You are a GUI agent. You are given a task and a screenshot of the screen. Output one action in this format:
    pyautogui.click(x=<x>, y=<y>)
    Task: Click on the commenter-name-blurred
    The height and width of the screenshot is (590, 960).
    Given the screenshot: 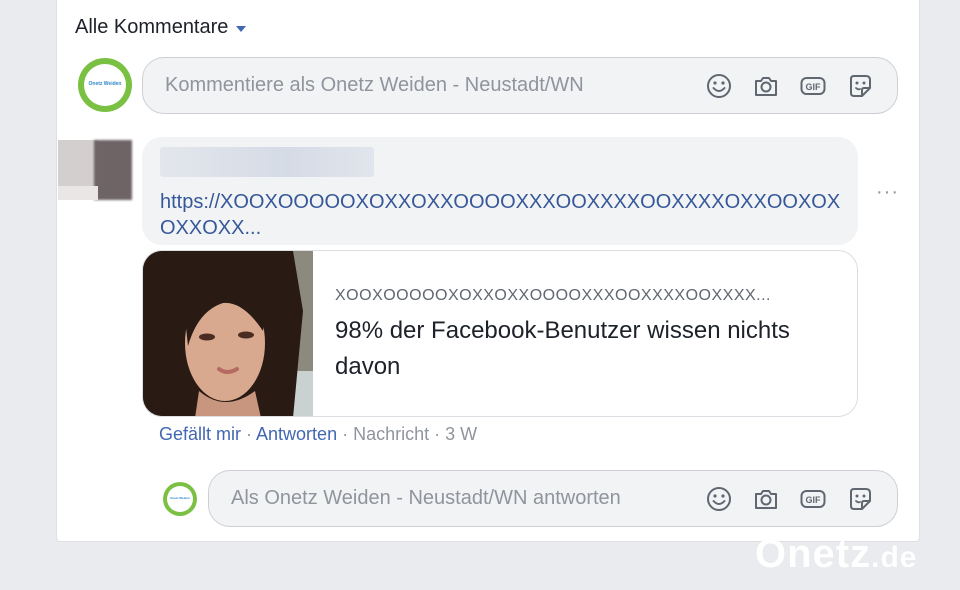 What is the action you would take?
    pyautogui.click(x=267, y=162)
    